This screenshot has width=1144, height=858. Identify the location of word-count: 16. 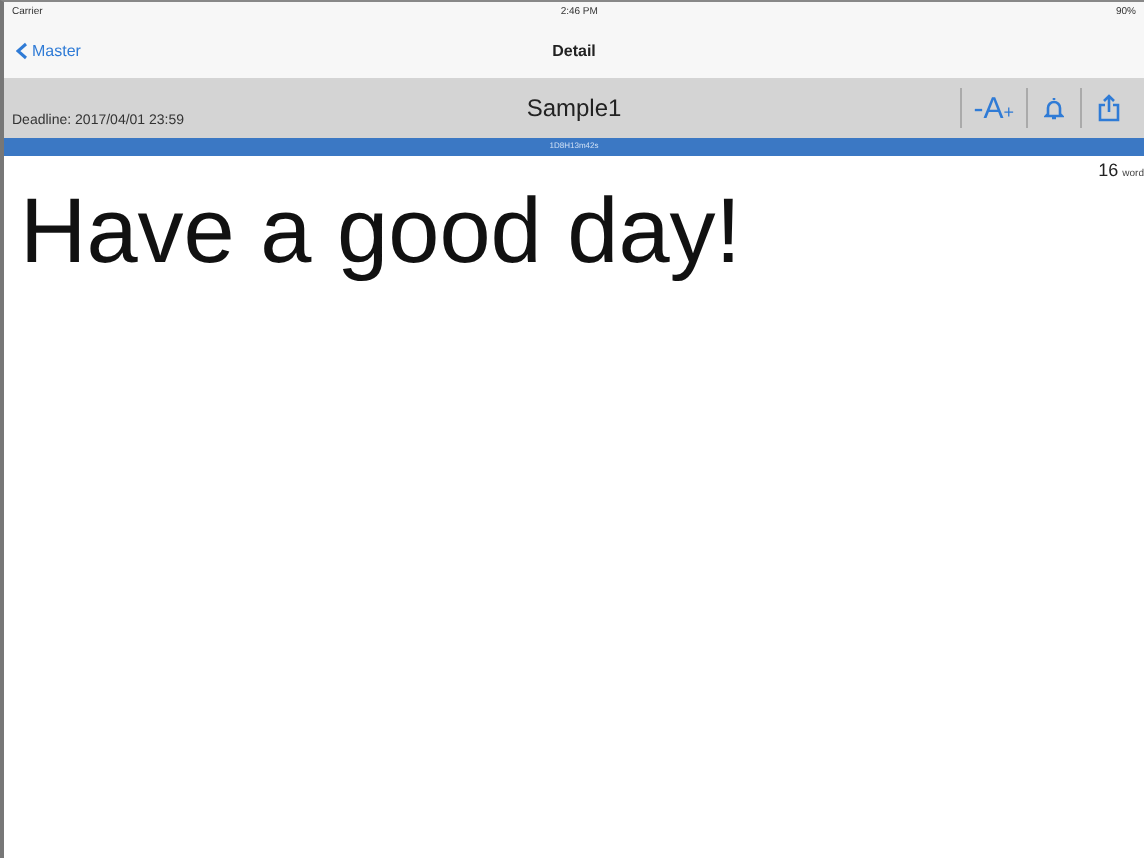
(1108, 170).